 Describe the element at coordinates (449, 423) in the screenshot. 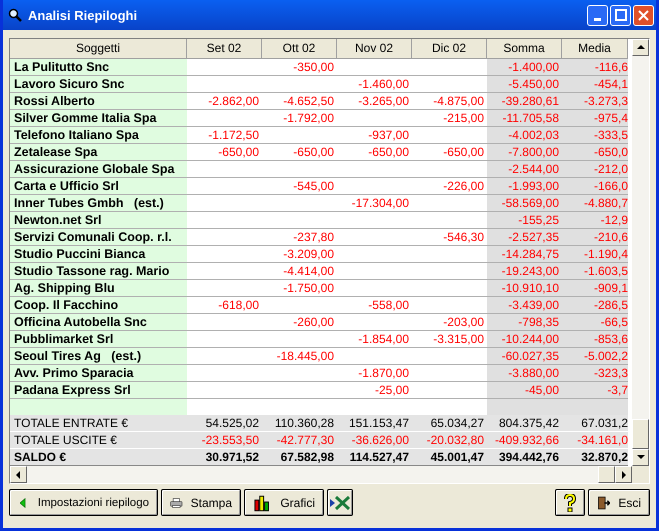

I see `total-cell: 65.034,27` at that location.